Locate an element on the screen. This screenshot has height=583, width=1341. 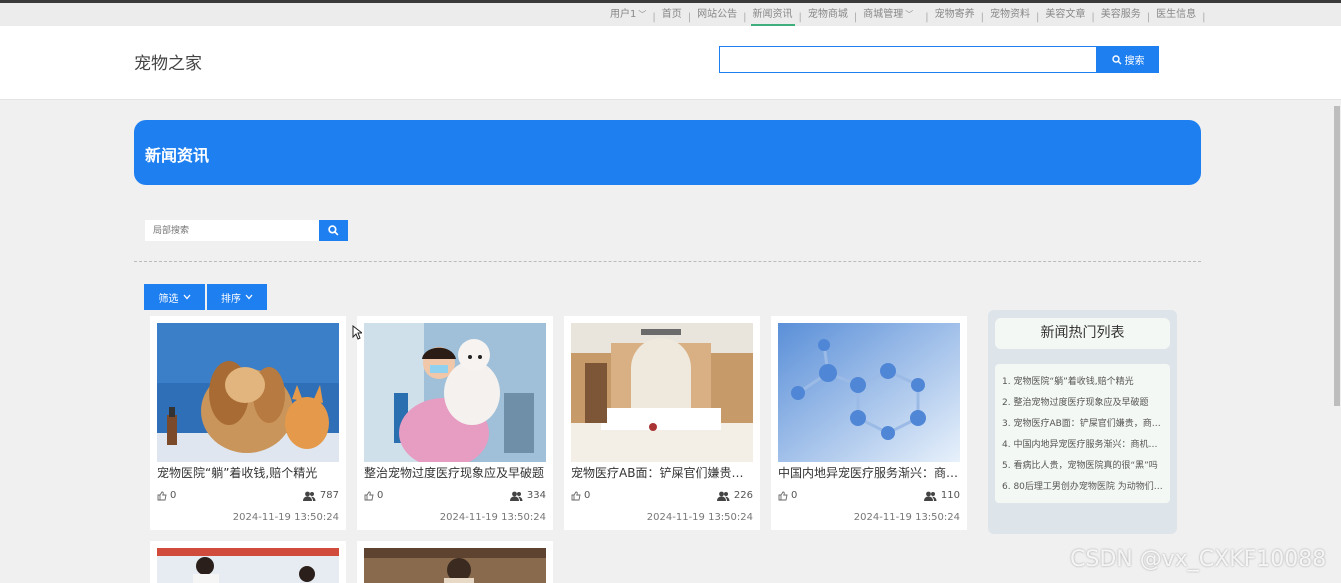
sort-dropdown-button: 排序 is located at coordinates (237, 297).